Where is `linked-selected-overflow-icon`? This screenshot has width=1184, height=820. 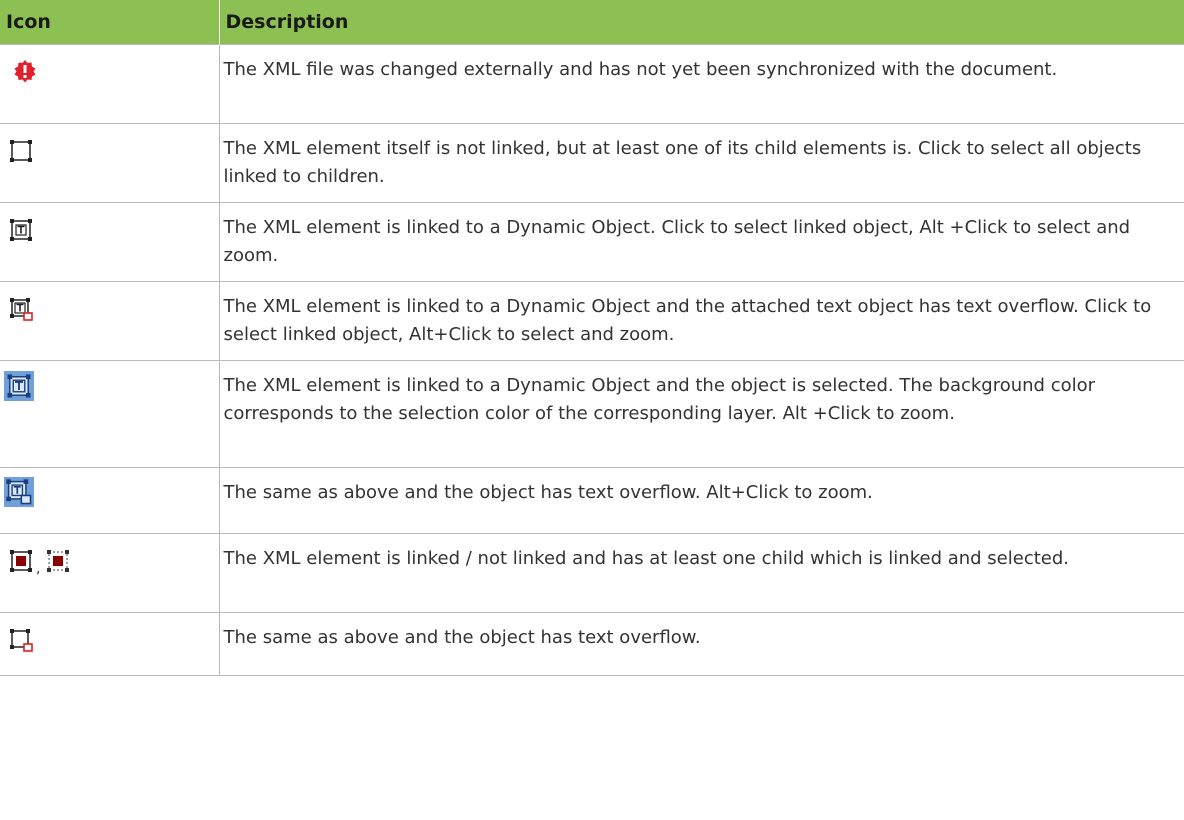
linked-selected-overflow-icon is located at coordinates (19, 492).